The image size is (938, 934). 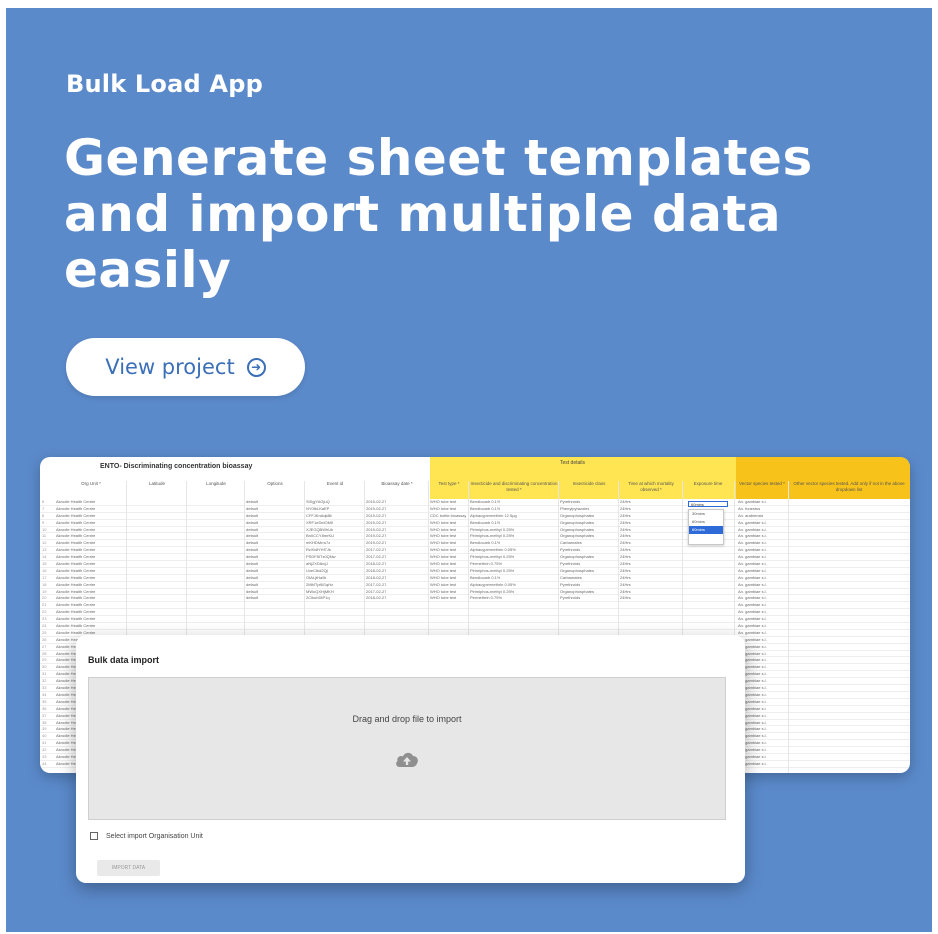 What do you see at coordinates (321, 557) in the screenshot?
I see `table-cell: PSDF8ITz0QNw` at bounding box center [321, 557].